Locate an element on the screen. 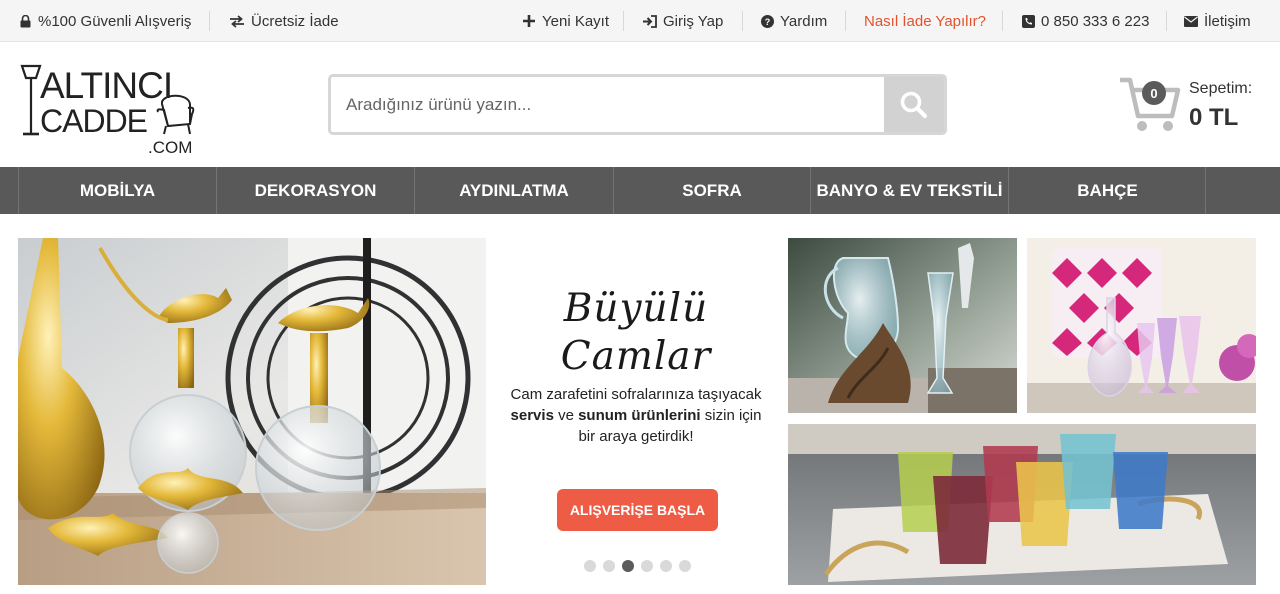  hero-title-line2: Camlar is located at coordinates (636, 356).